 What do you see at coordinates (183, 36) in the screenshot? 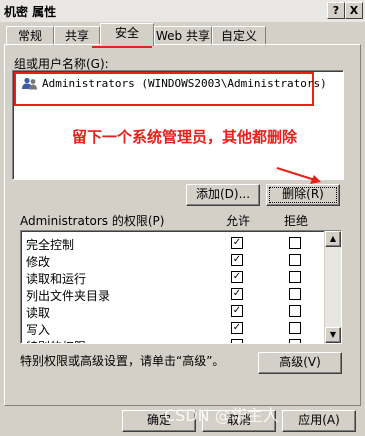
I see `tab-web-sharing: Web 共享` at bounding box center [183, 36].